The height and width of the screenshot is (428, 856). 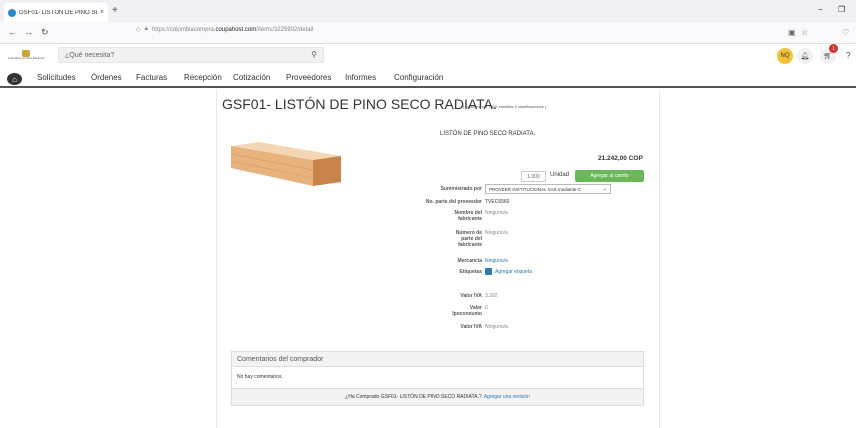 I want to click on menu-cotizacion: Cotización, so click(x=251, y=77).